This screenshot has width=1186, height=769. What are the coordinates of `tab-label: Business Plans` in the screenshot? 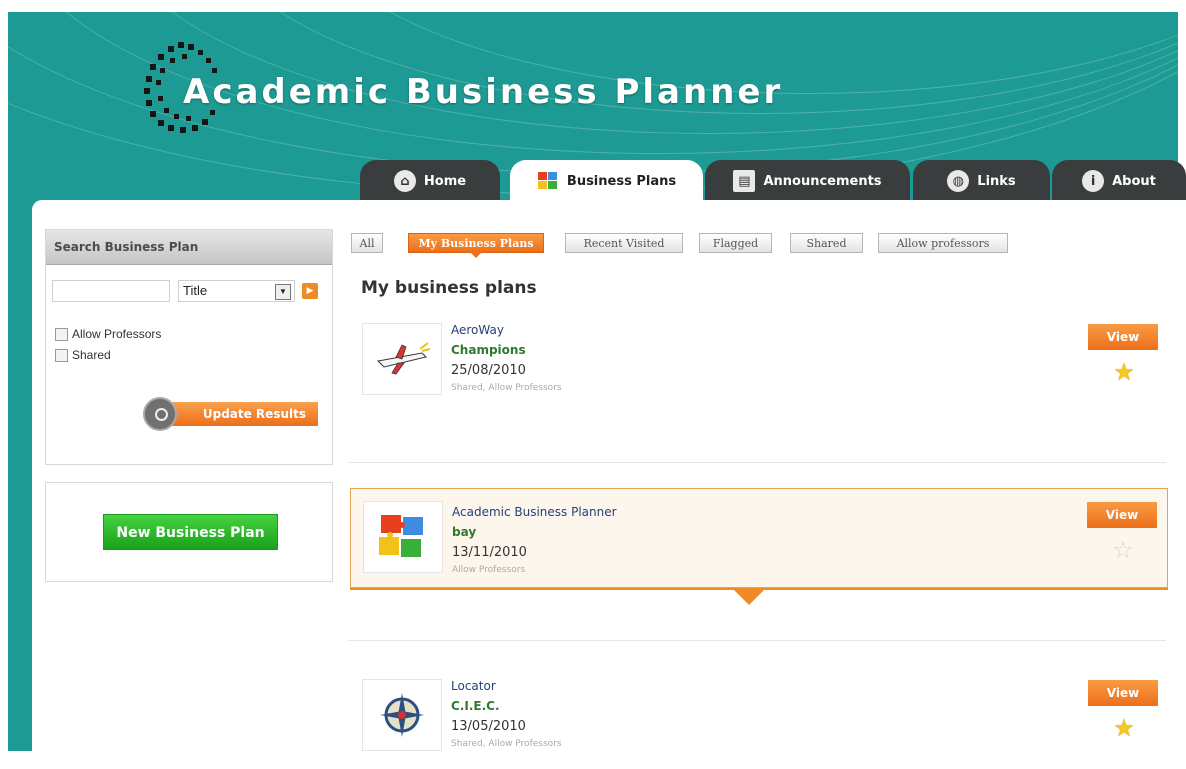 It's located at (621, 181).